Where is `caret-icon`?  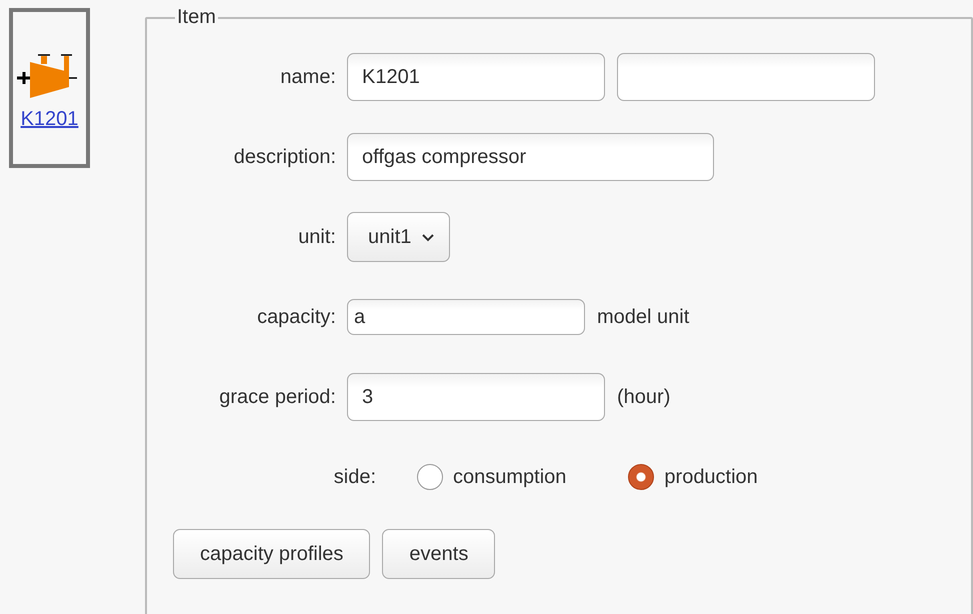 caret-icon is located at coordinates (428, 237).